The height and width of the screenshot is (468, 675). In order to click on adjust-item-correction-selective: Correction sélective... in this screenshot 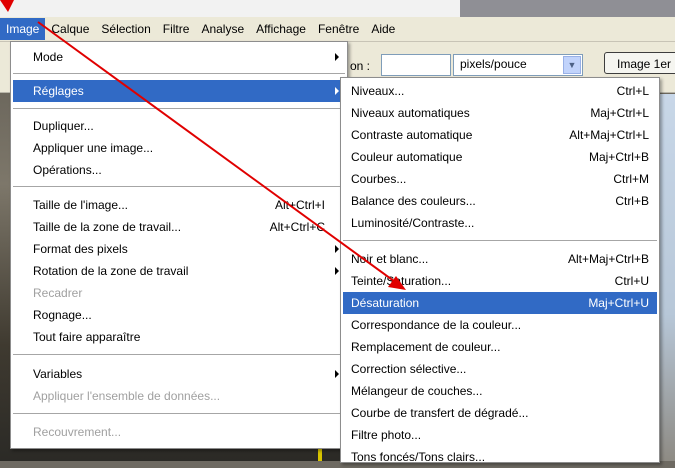, I will do `click(500, 369)`.